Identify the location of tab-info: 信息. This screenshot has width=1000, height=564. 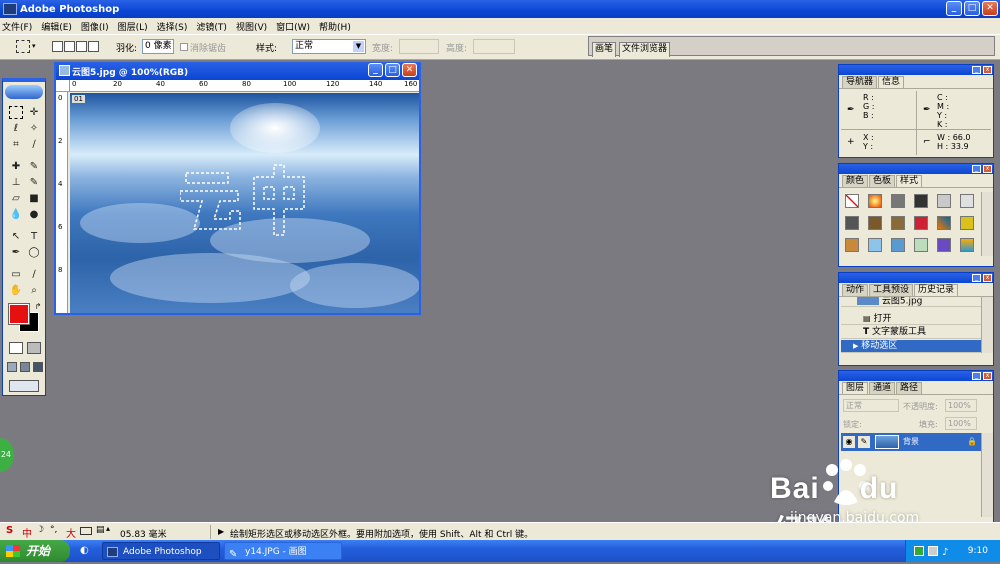
(891, 82).